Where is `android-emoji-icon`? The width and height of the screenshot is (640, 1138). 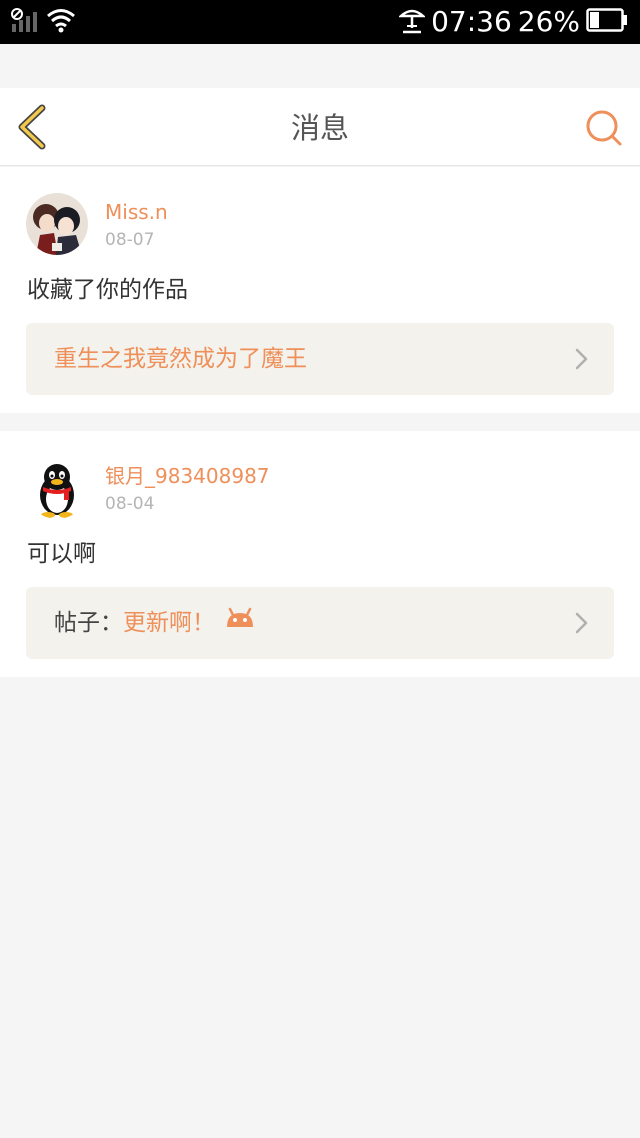 android-emoji-icon is located at coordinates (240, 621).